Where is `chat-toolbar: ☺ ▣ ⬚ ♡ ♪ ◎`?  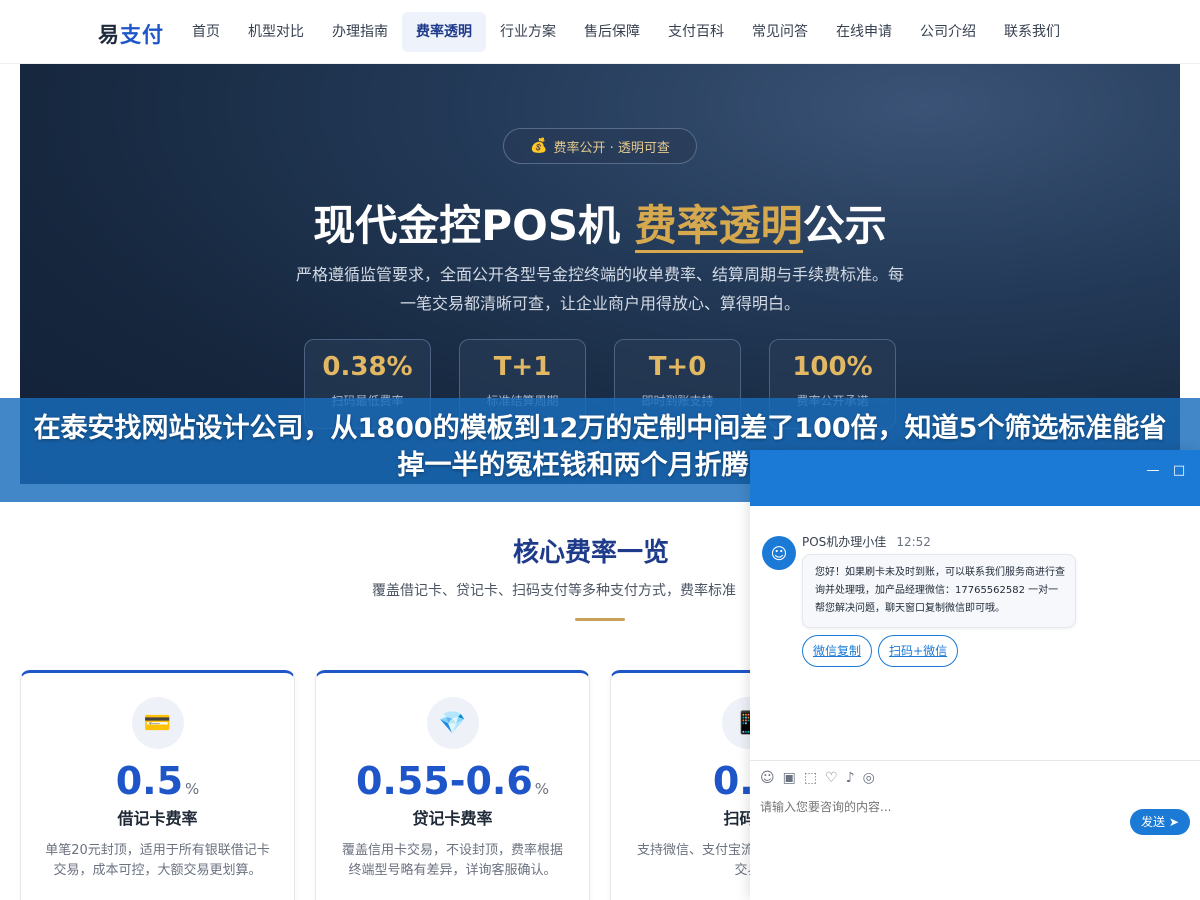 chat-toolbar: ☺ ▣ ⬚ ♡ ♪ ◎ is located at coordinates (817, 778).